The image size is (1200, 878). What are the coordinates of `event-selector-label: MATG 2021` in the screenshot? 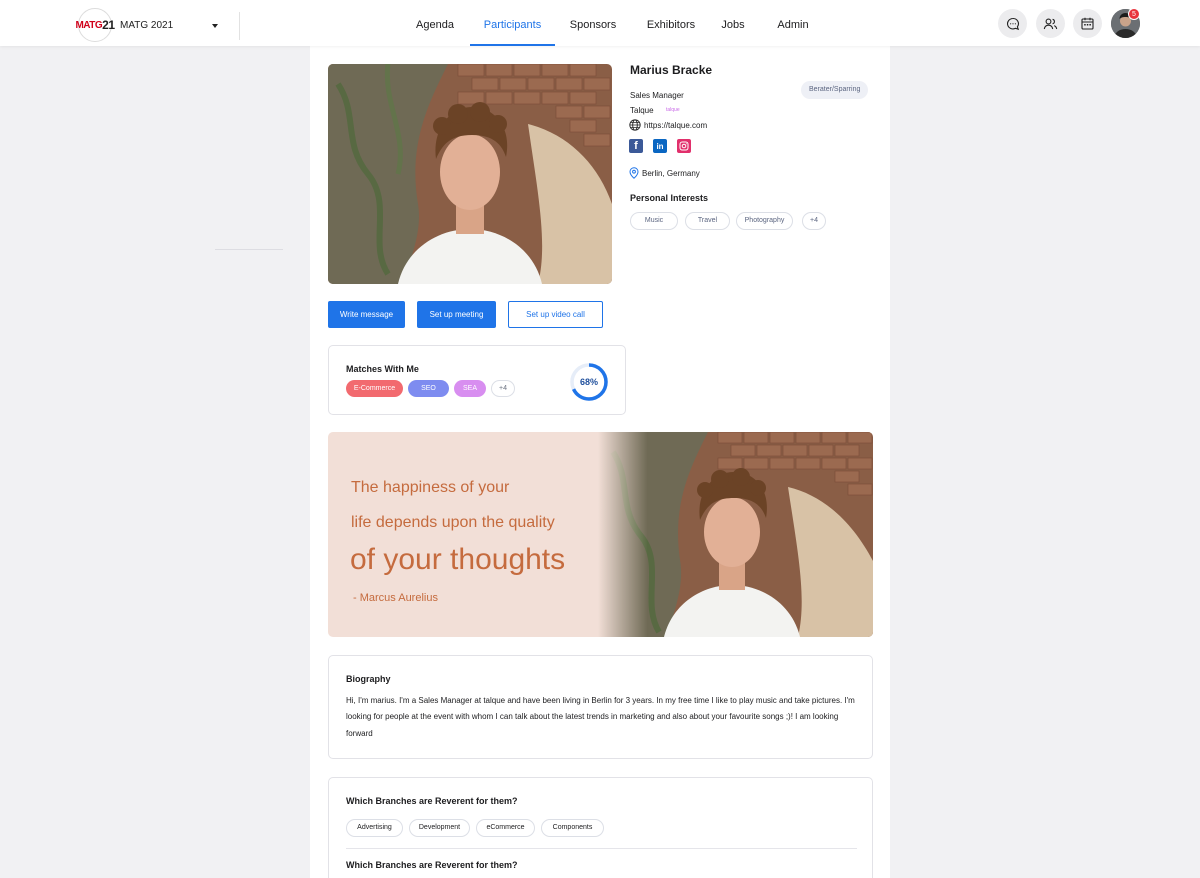 It's located at (146, 25).